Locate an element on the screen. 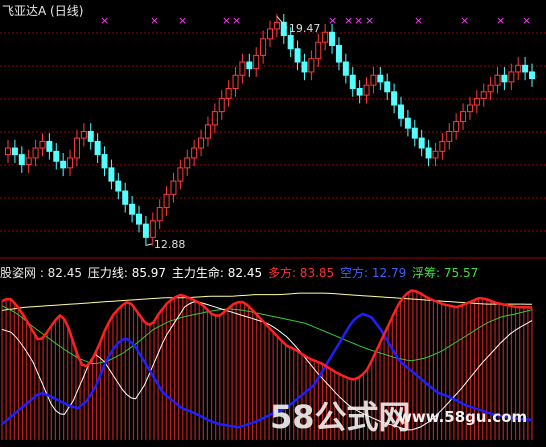 The width and height of the screenshot is (546, 447). float-value: 浮筹: 75.57 is located at coordinates (445, 273).